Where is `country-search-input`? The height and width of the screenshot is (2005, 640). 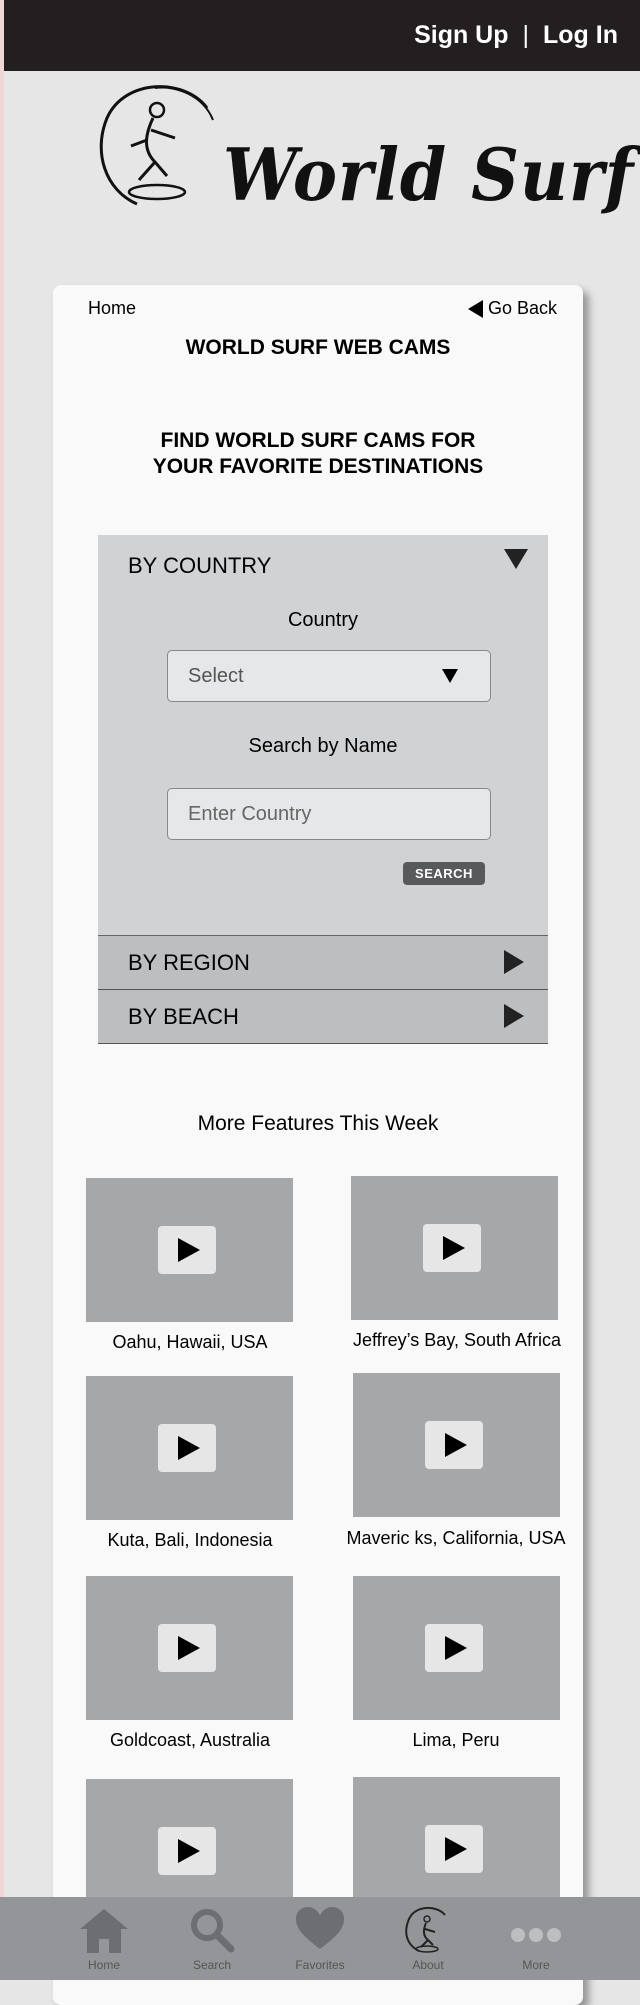 country-search-input is located at coordinates (329, 814).